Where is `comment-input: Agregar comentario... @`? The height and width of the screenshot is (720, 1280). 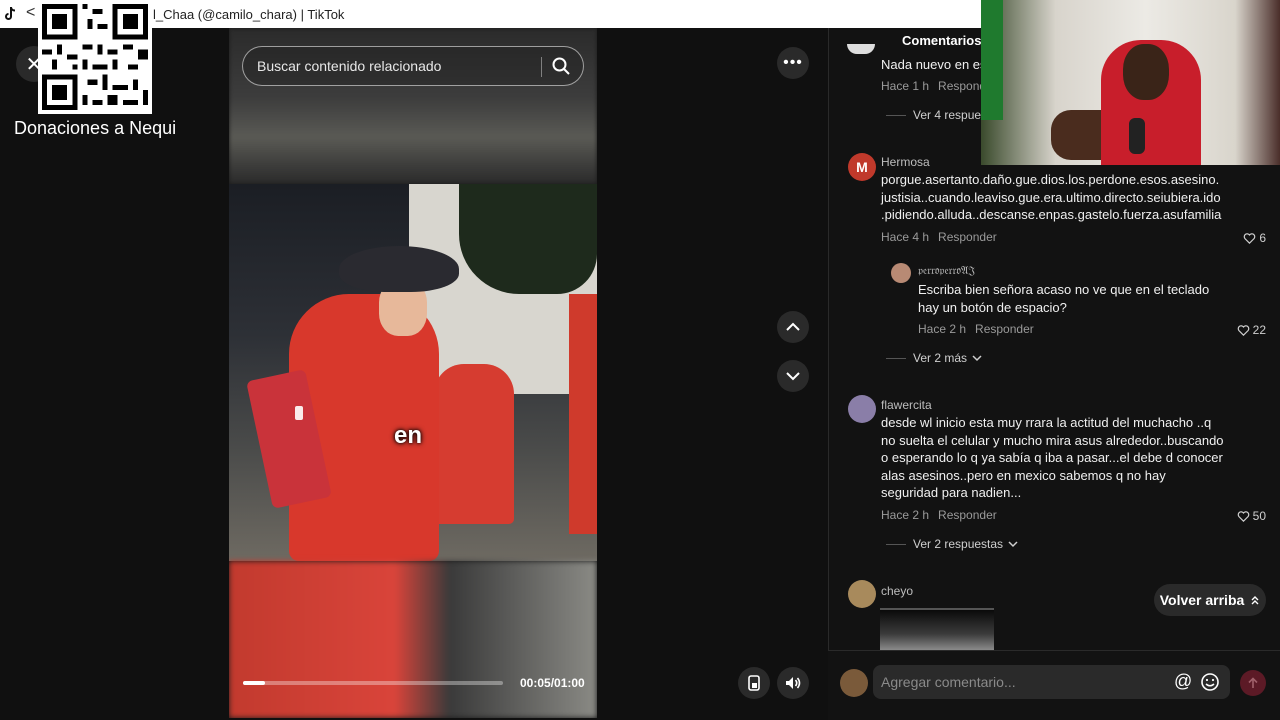
comment-input: Agregar comentario... @ is located at coordinates (1051, 682).